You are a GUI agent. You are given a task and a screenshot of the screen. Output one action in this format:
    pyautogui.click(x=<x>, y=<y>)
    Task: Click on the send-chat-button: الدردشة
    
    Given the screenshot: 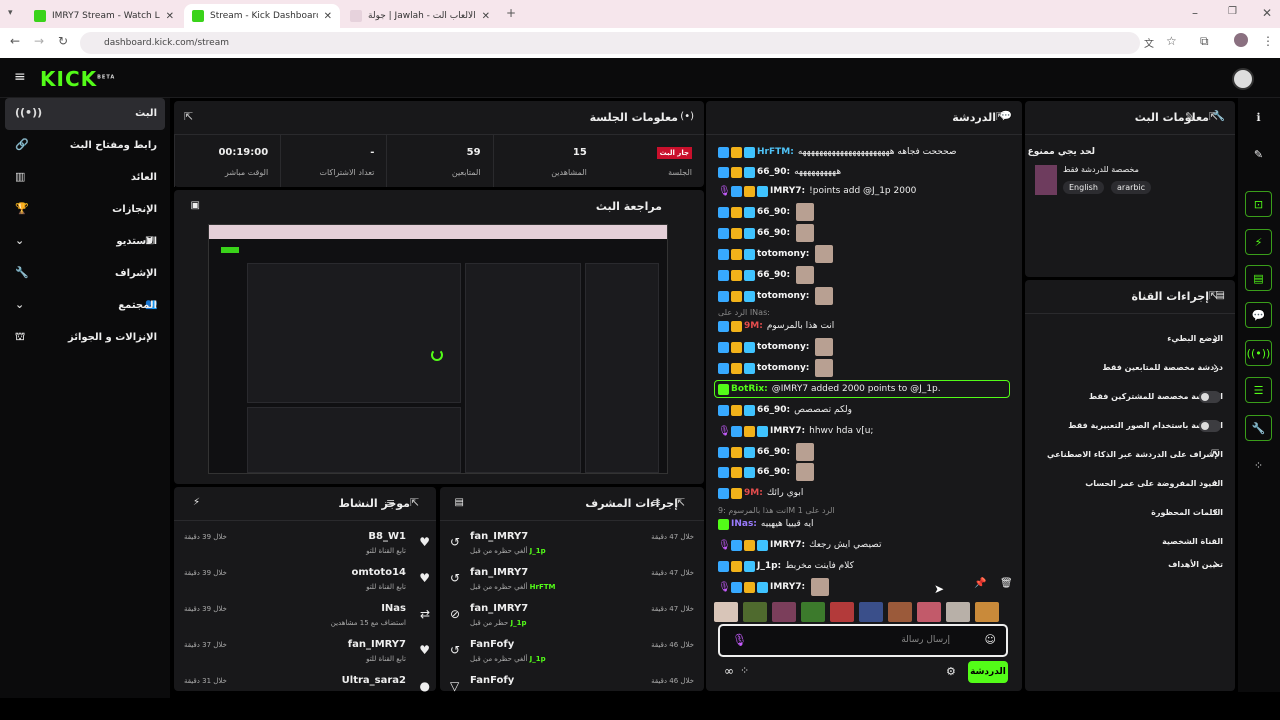 What is the action you would take?
    pyautogui.click(x=988, y=672)
    